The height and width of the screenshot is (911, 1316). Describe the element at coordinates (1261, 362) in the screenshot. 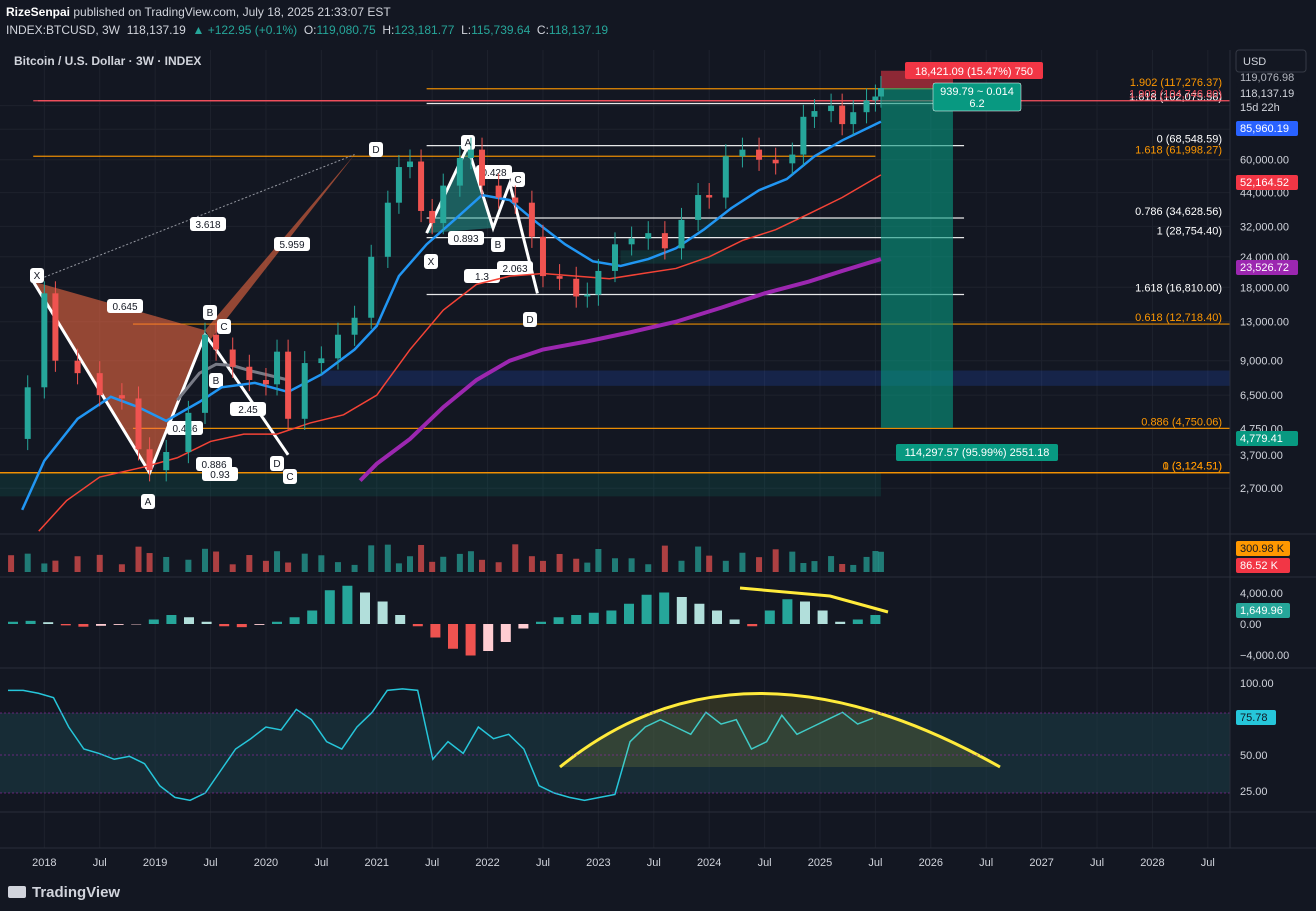

I see `price-tick: 9,000.00` at that location.